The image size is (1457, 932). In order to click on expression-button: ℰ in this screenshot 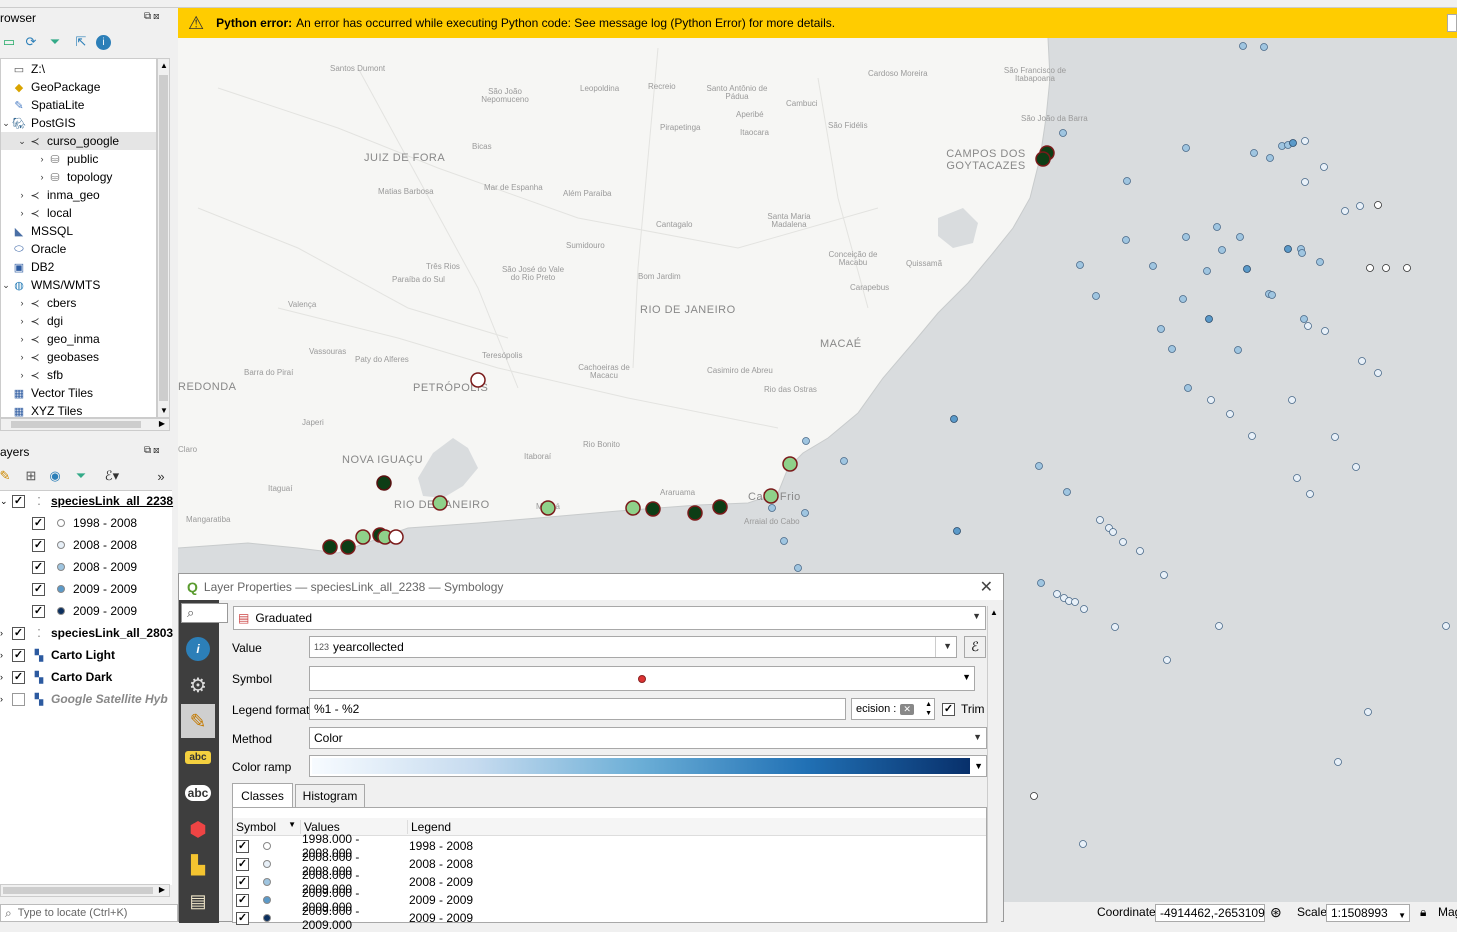, I will do `click(975, 647)`.